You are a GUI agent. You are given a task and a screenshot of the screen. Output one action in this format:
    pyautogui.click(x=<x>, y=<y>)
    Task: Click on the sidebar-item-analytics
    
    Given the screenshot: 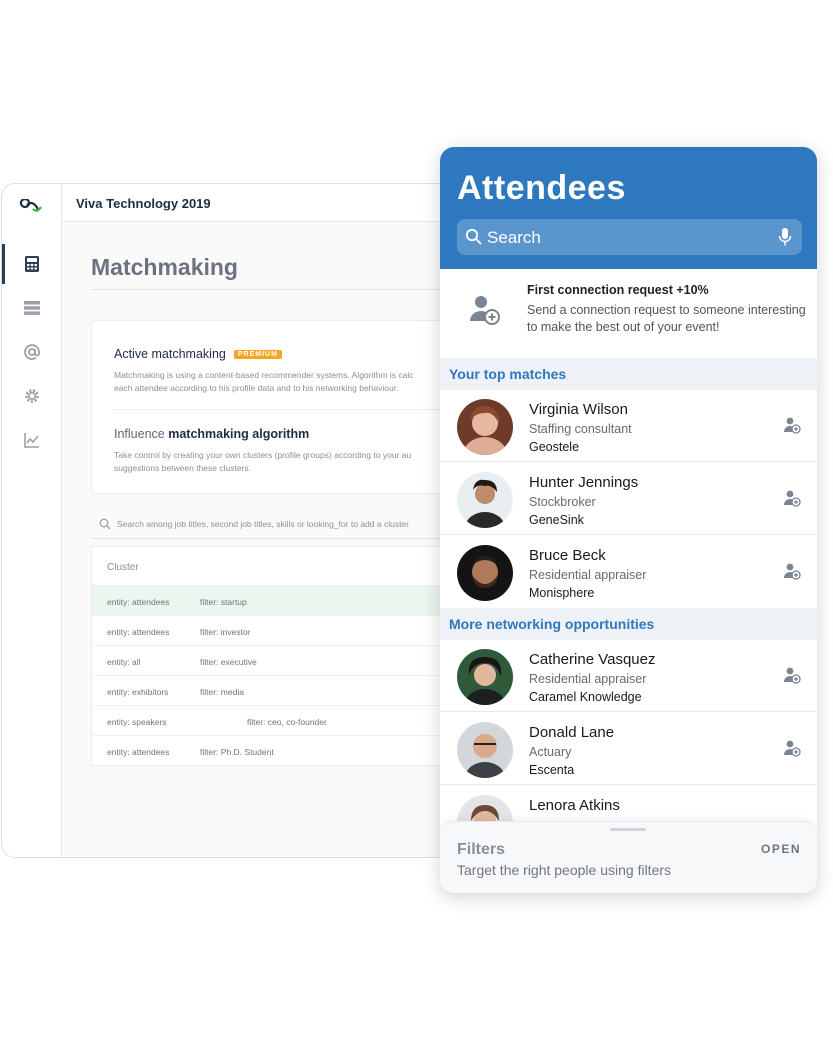 What is the action you would take?
    pyautogui.click(x=32, y=440)
    